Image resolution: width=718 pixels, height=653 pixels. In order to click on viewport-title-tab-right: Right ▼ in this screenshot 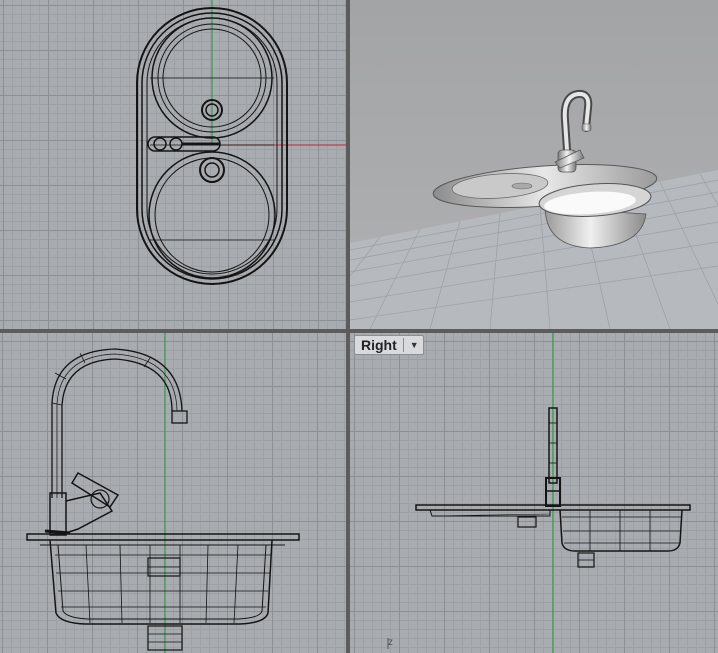, I will do `click(389, 345)`.